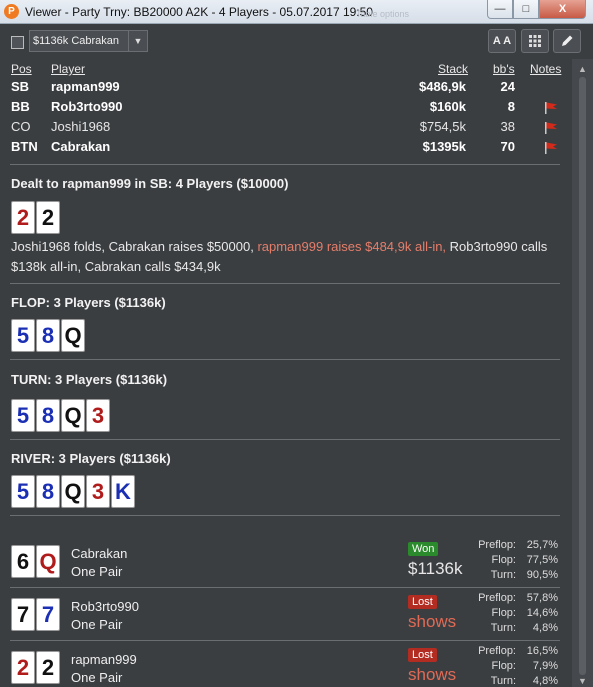 Image resolution: width=593 pixels, height=687 pixels. I want to click on river-cards: 58Q3K, so click(73, 491).